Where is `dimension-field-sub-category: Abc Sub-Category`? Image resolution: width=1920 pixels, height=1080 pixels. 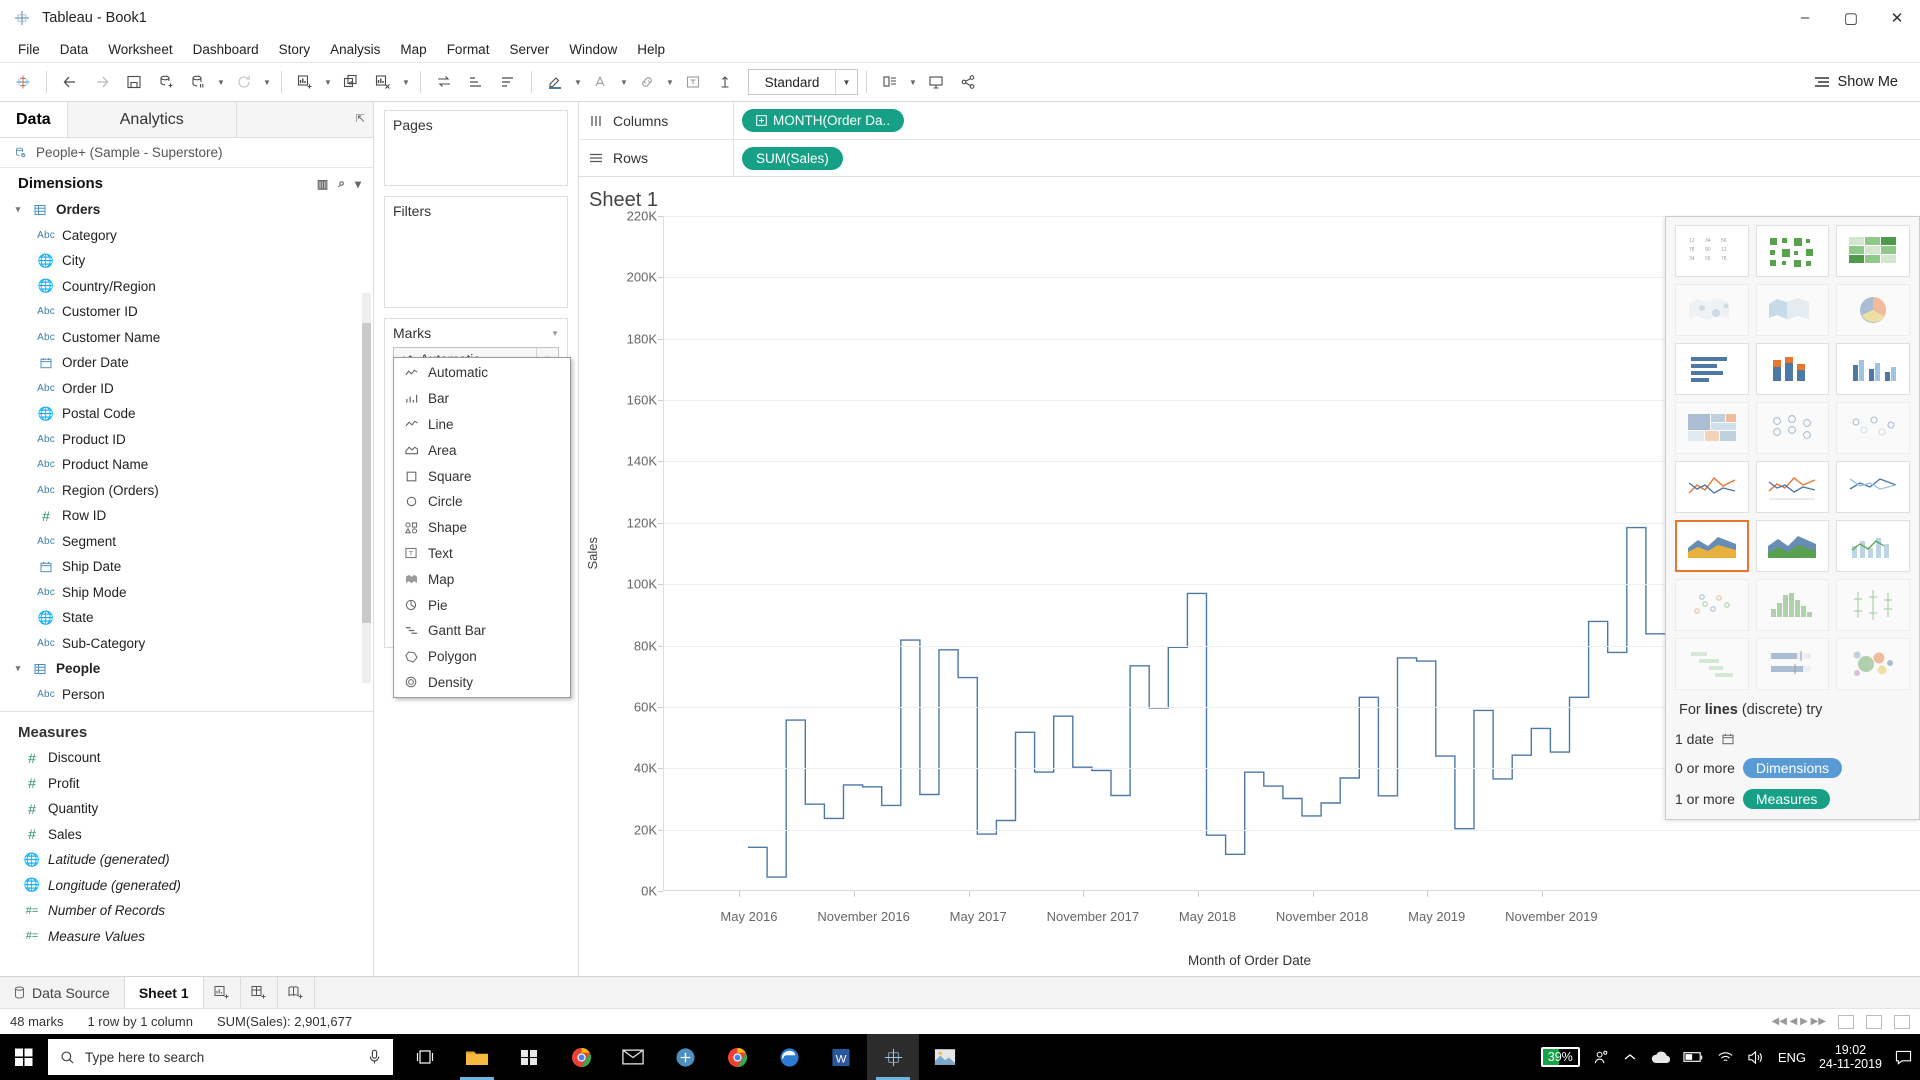 dimension-field-sub-category: Abc Sub-Category is located at coordinates (186, 644).